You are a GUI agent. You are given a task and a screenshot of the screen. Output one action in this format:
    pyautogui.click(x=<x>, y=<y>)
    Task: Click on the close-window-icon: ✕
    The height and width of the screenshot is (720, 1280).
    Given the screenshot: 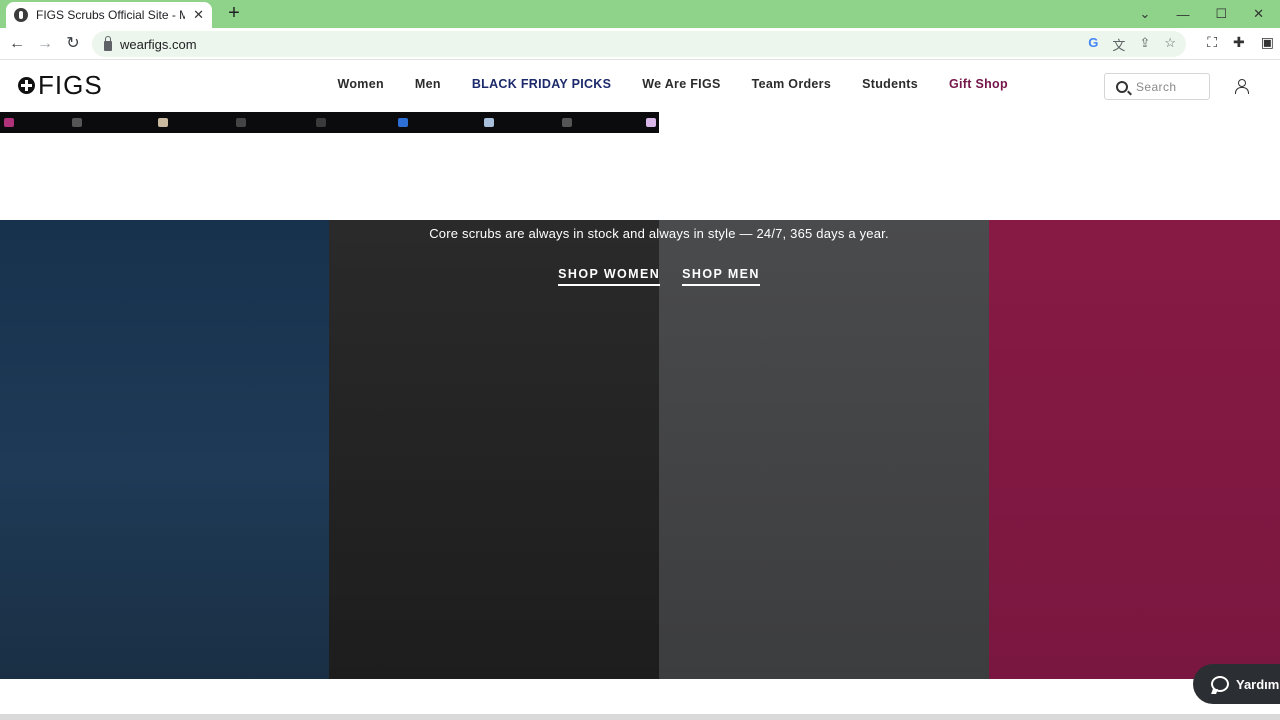 What is the action you would take?
    pyautogui.click(x=1258, y=14)
    